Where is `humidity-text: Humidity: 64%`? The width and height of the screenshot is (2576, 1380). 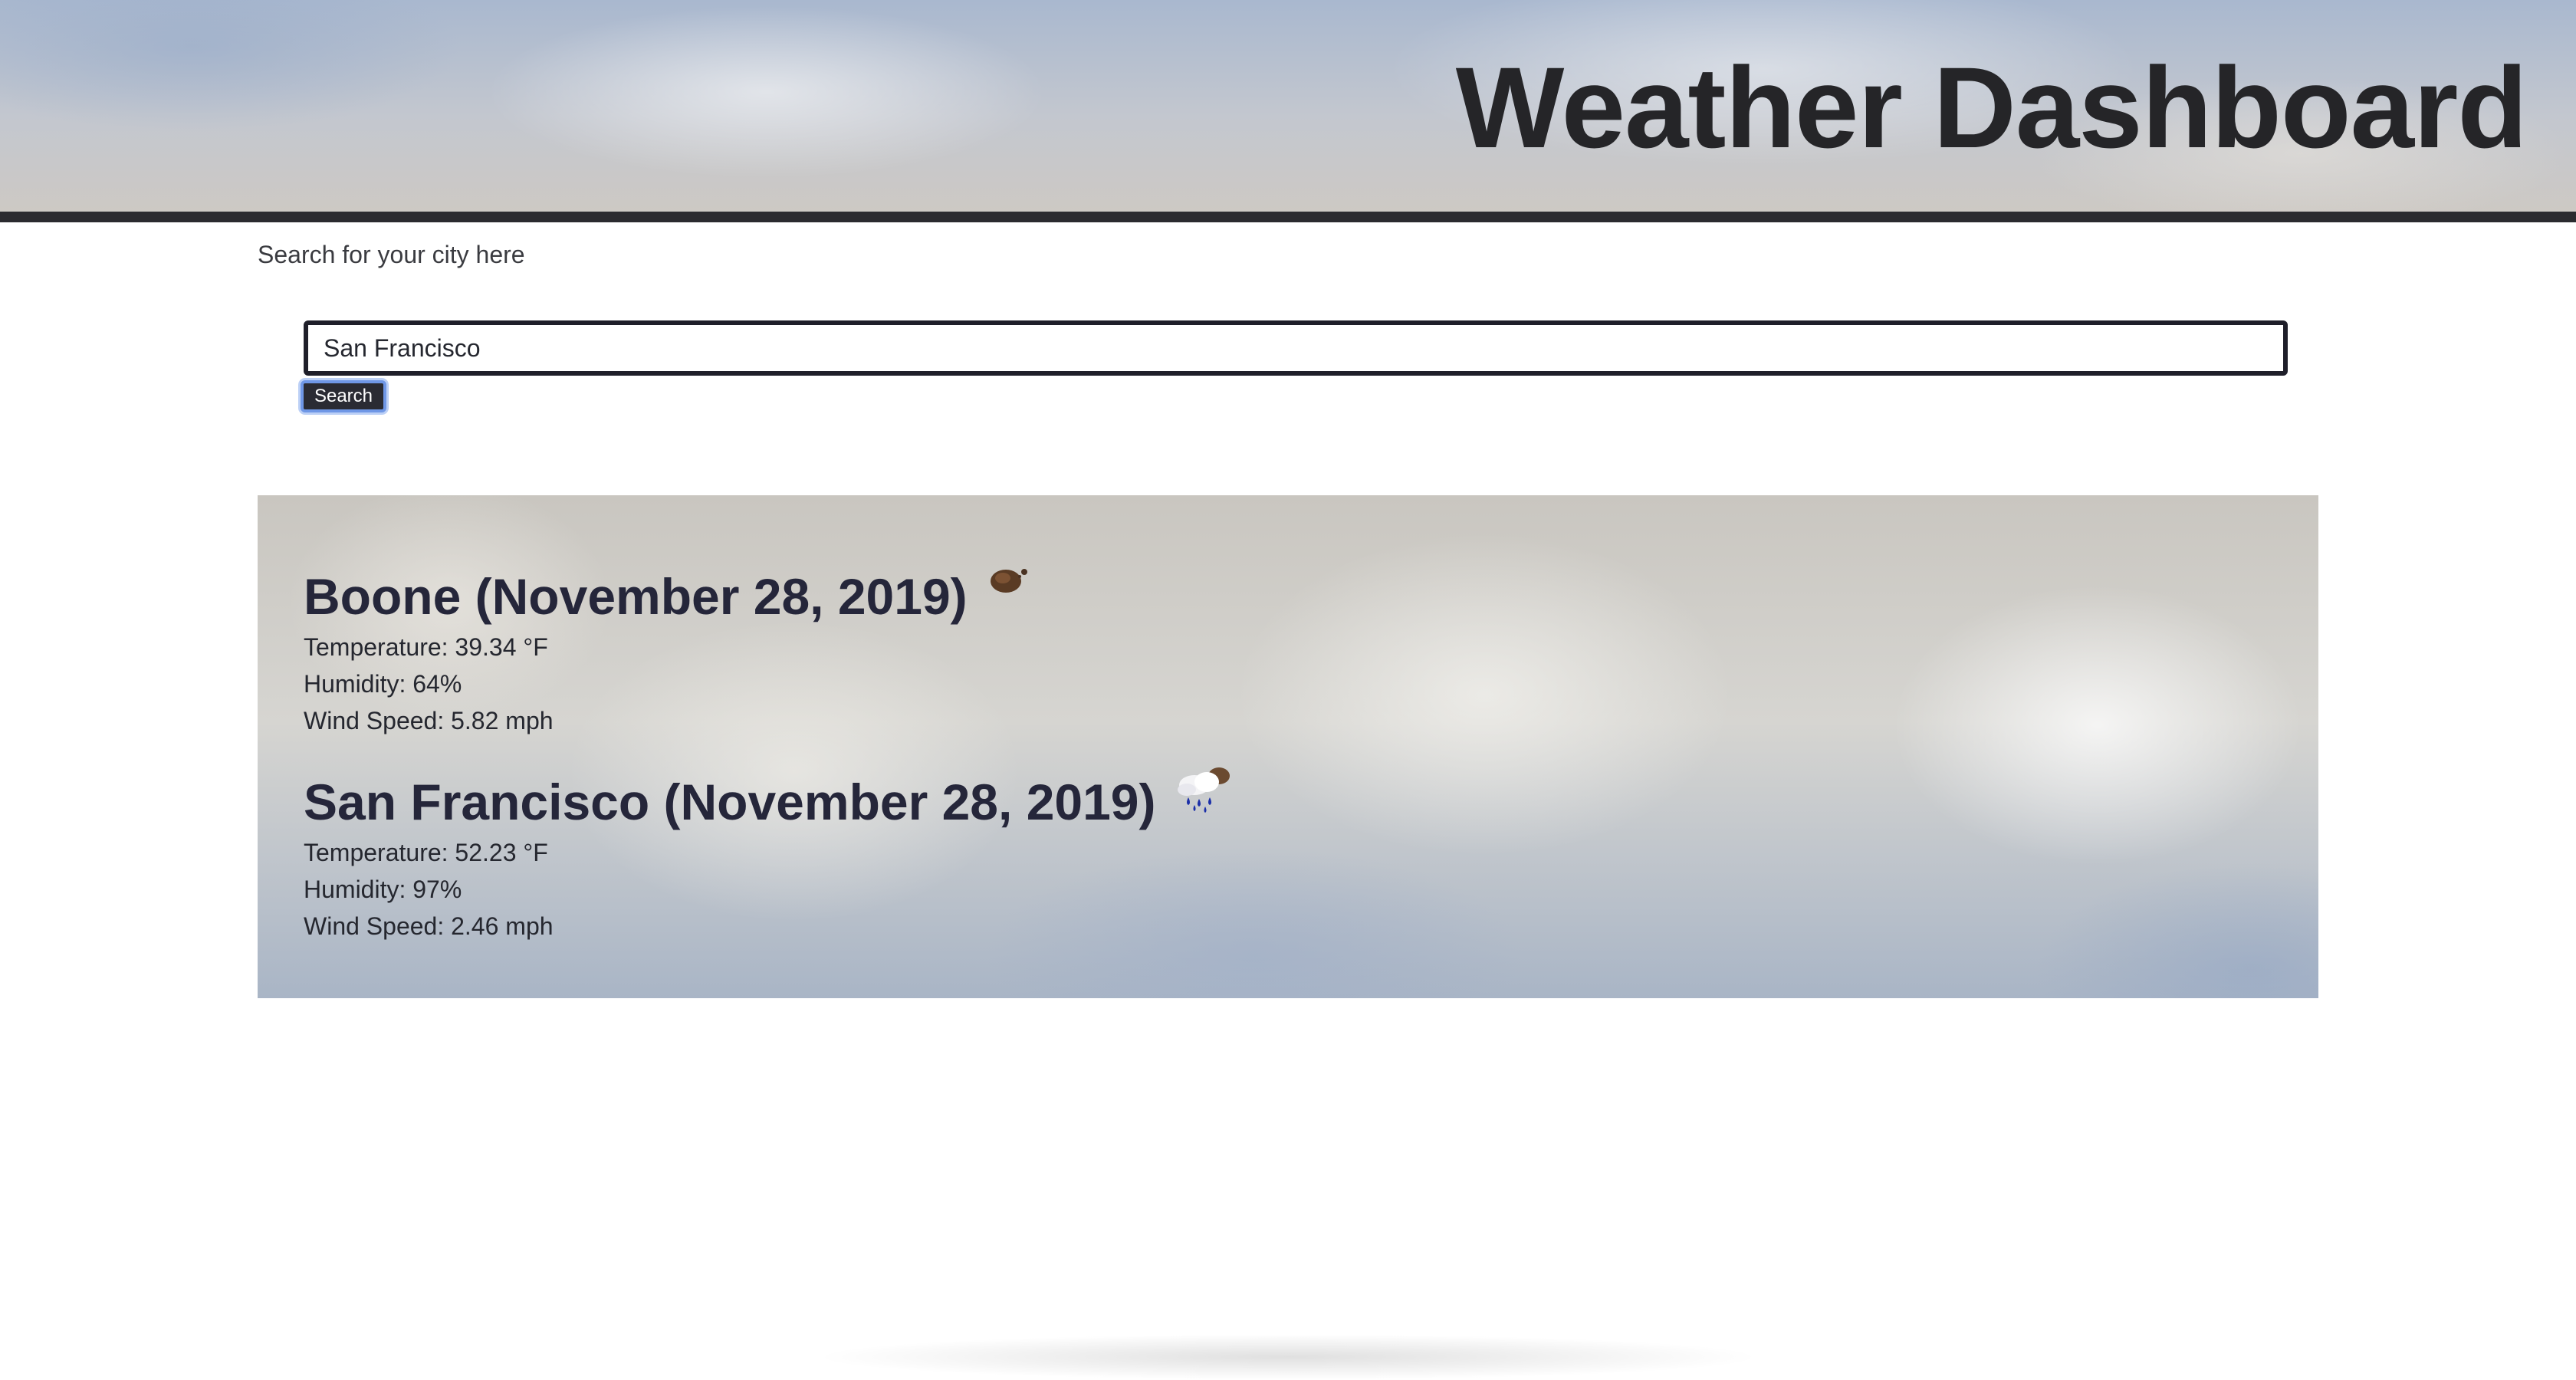 humidity-text: Humidity: 64% is located at coordinates (383, 684).